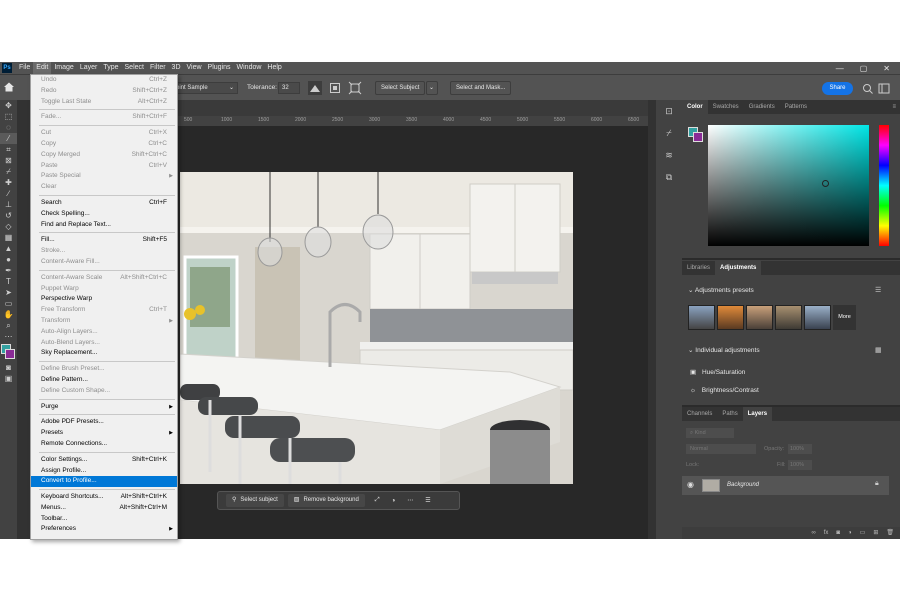 The width and height of the screenshot is (900, 600). I want to click on adjustment-layer-icon: ◑, so click(850, 533).